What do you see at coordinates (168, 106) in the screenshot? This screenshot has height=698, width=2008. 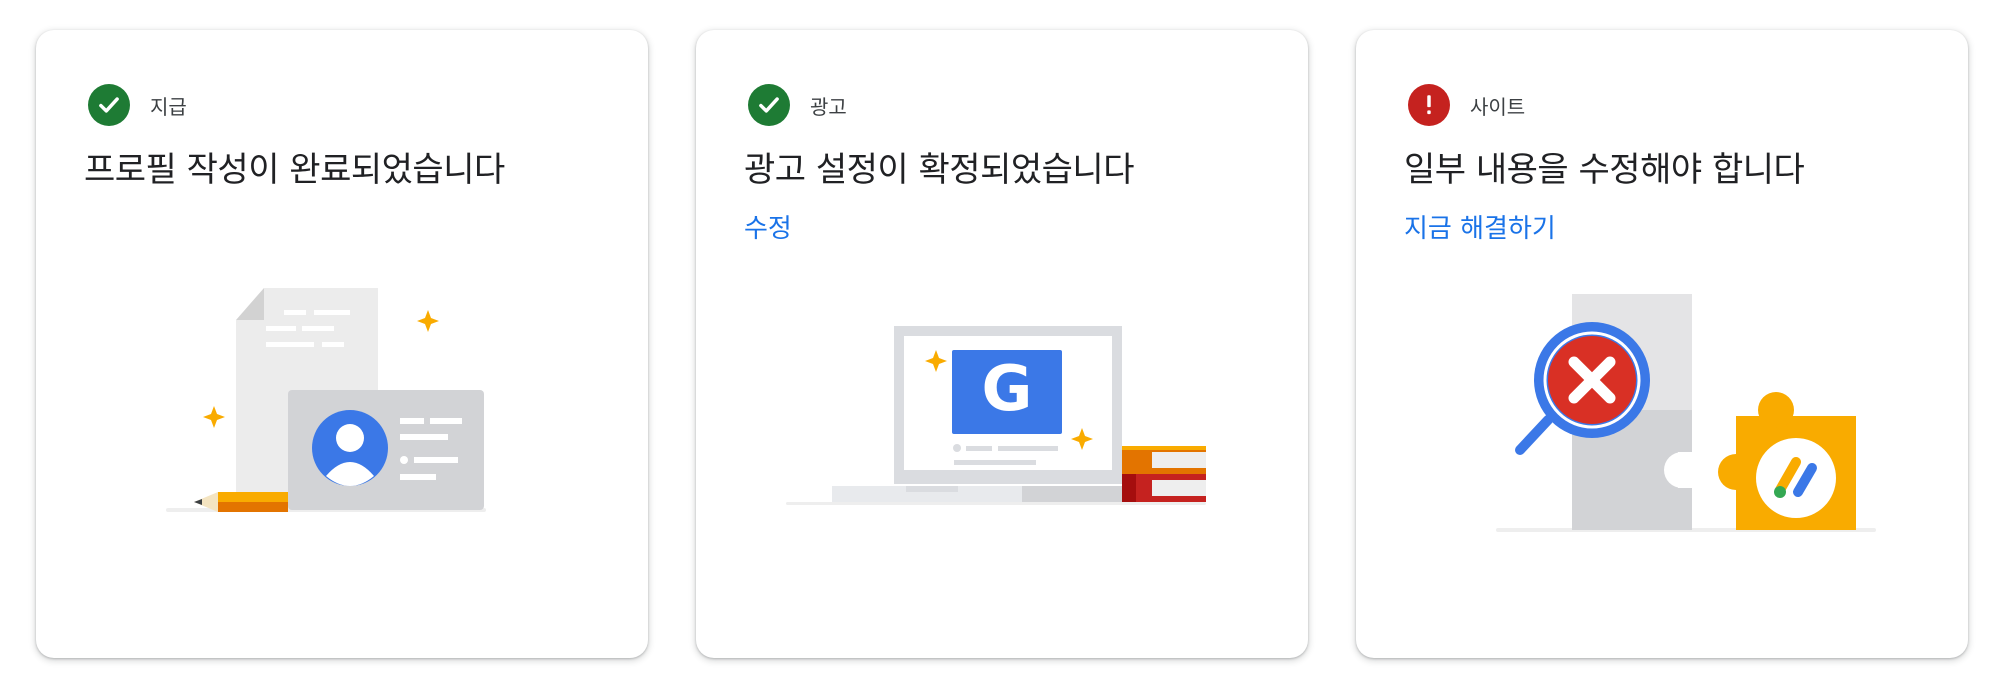 I see `status-label: 지급` at bounding box center [168, 106].